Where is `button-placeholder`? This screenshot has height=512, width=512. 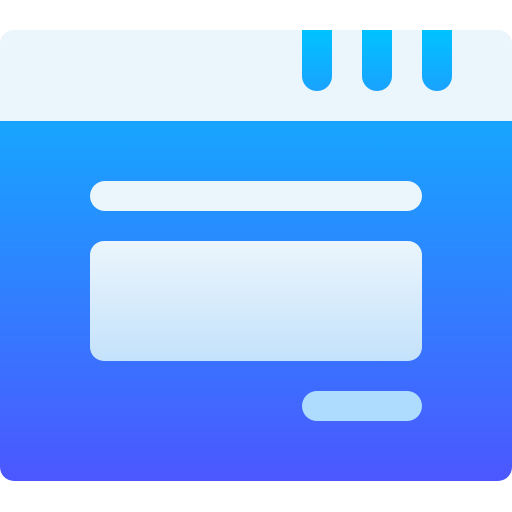 button-placeholder is located at coordinates (362, 406).